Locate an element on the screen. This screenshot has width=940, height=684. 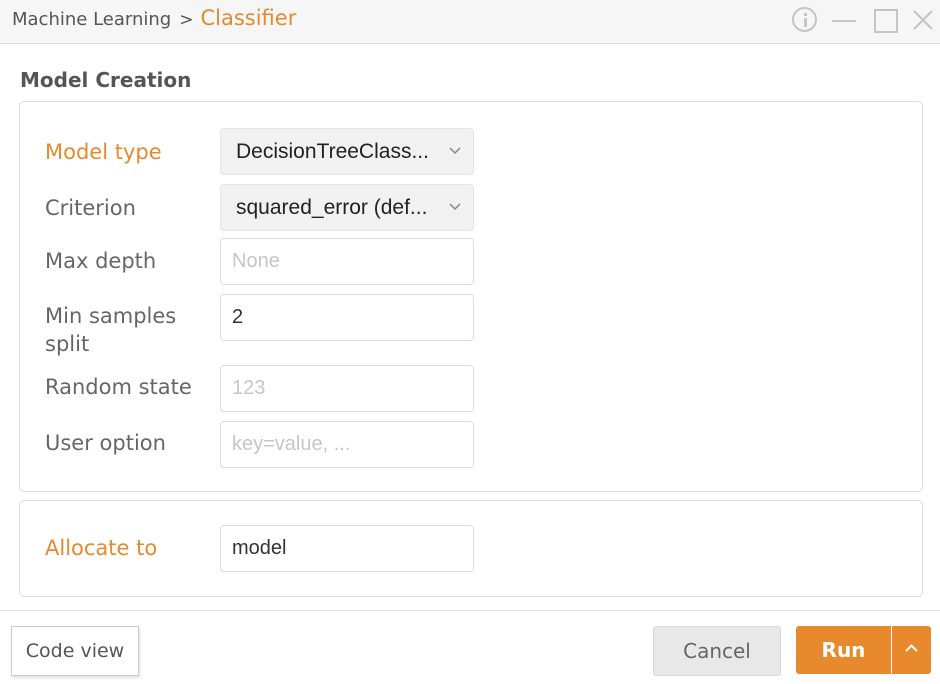
title-bar: Machine Learning > Classifier is located at coordinates (470, 22).